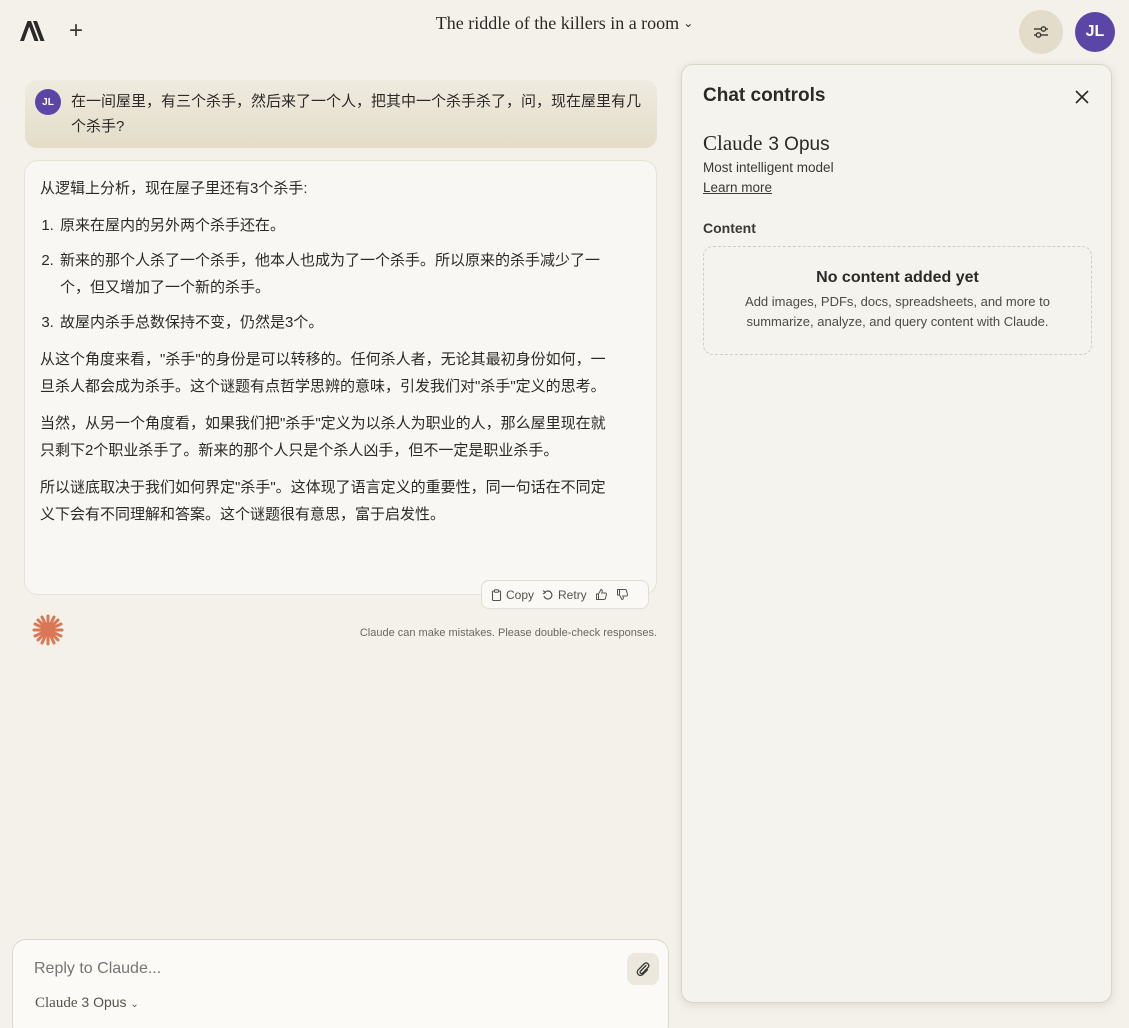 The width and height of the screenshot is (1129, 1028). What do you see at coordinates (520, 594) in the screenshot?
I see `copy-label: Copy` at bounding box center [520, 594].